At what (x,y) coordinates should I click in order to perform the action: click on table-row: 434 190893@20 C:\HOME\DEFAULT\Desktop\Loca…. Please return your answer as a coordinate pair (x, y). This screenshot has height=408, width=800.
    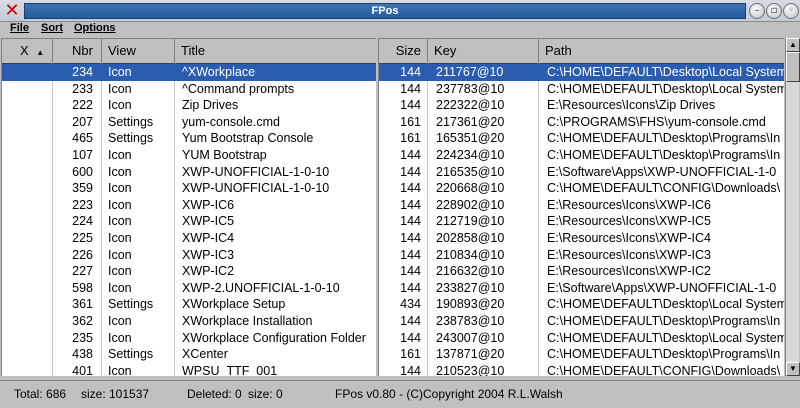
    Looking at the image, I should click on (581, 304).